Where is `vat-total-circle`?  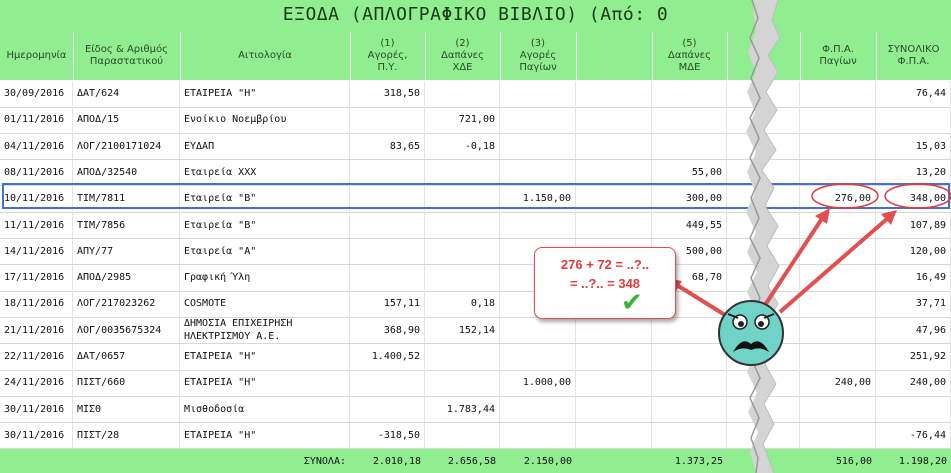
vat-total-circle is located at coordinates (917, 196).